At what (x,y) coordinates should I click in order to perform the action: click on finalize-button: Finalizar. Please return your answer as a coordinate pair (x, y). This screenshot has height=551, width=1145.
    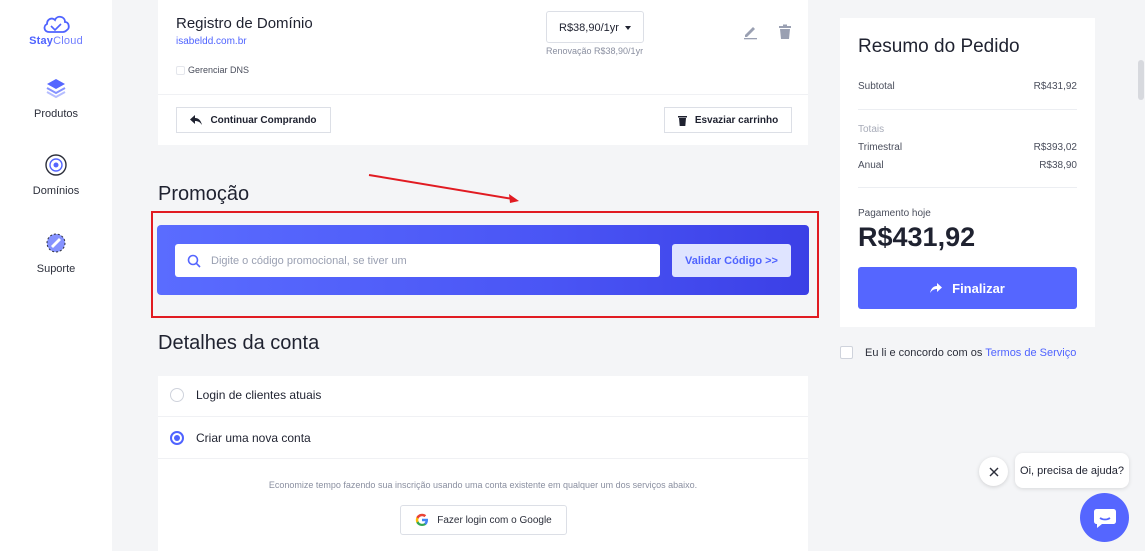
    Looking at the image, I should click on (967, 288).